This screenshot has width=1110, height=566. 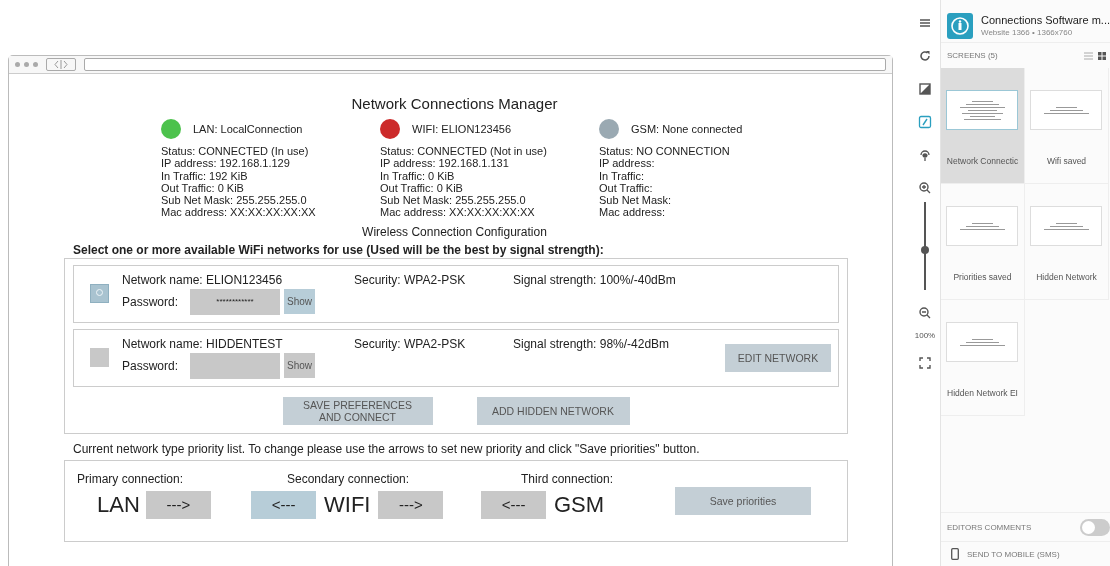 I want to click on save-priorities-button: Save priorities, so click(x=743, y=500).